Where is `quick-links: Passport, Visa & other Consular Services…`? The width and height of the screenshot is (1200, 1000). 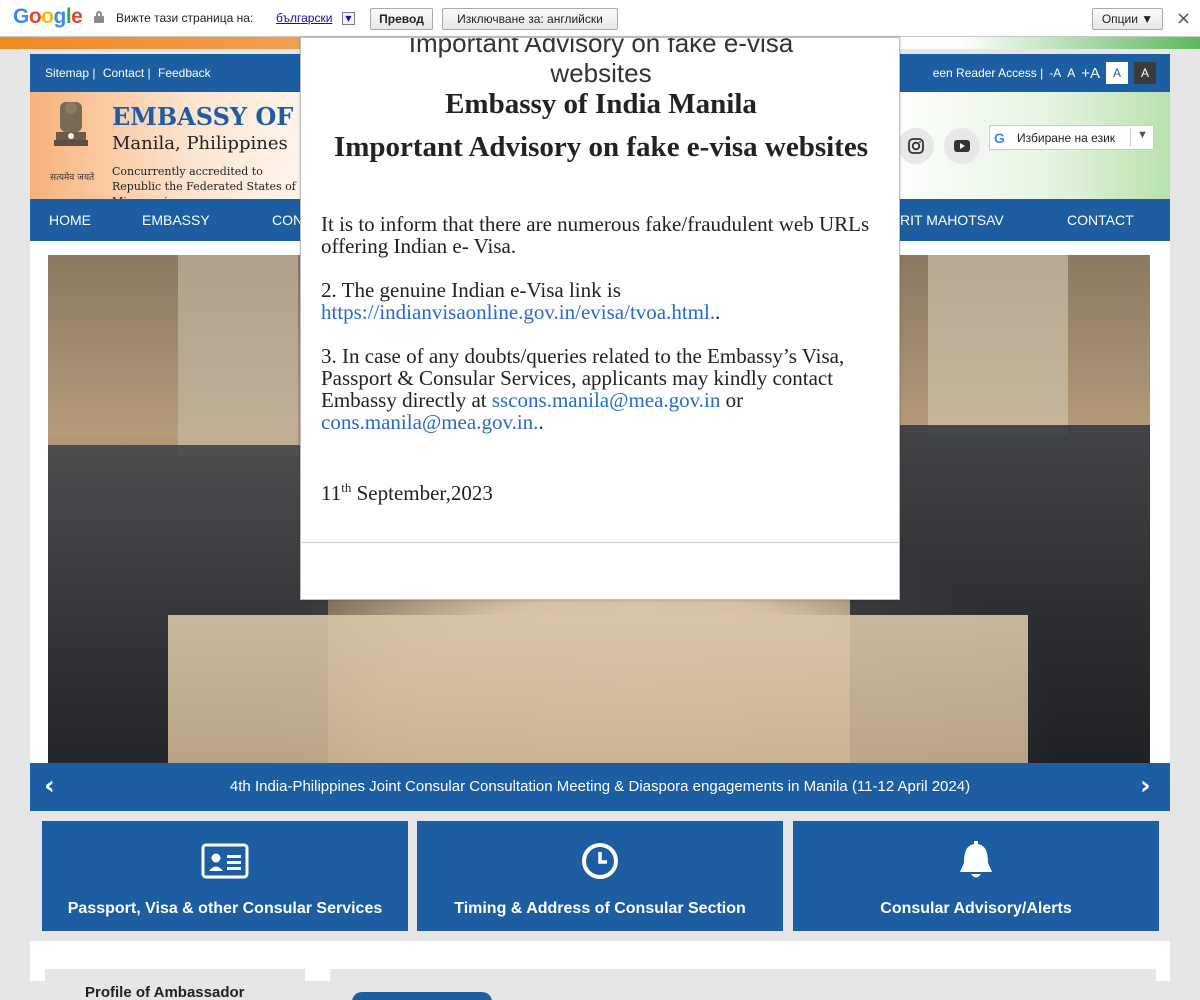 quick-links: Passport, Visa & other Consular Services… is located at coordinates (600, 876).